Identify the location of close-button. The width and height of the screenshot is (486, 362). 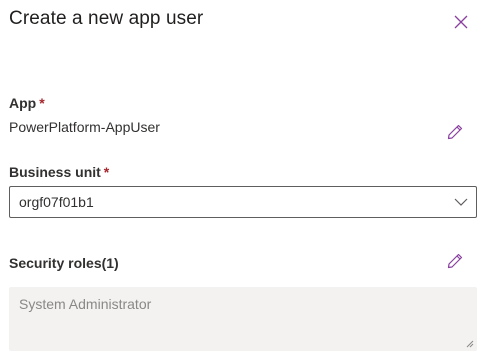
(461, 22).